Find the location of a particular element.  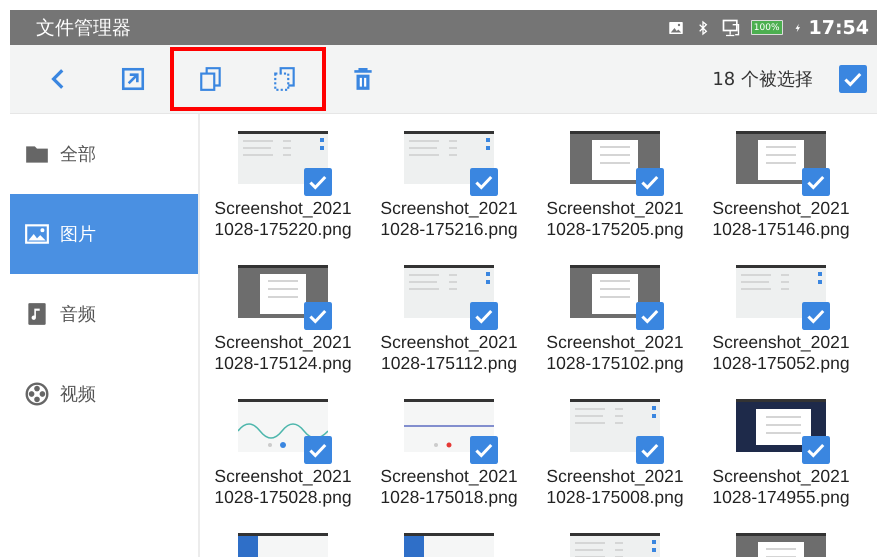

sidebar-item: 音频 is located at coordinates (104, 314).